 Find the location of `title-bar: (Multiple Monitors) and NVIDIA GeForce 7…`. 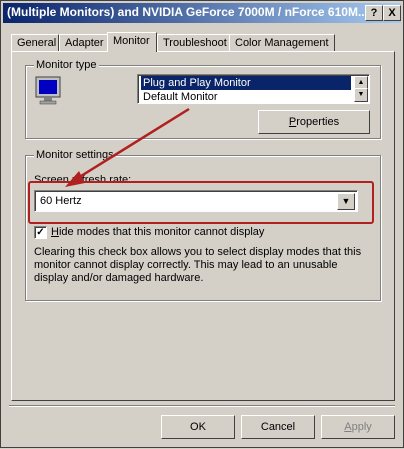

title-bar: (Multiple Monitors) and NVIDIA GeForce 7… is located at coordinates (202, 13).